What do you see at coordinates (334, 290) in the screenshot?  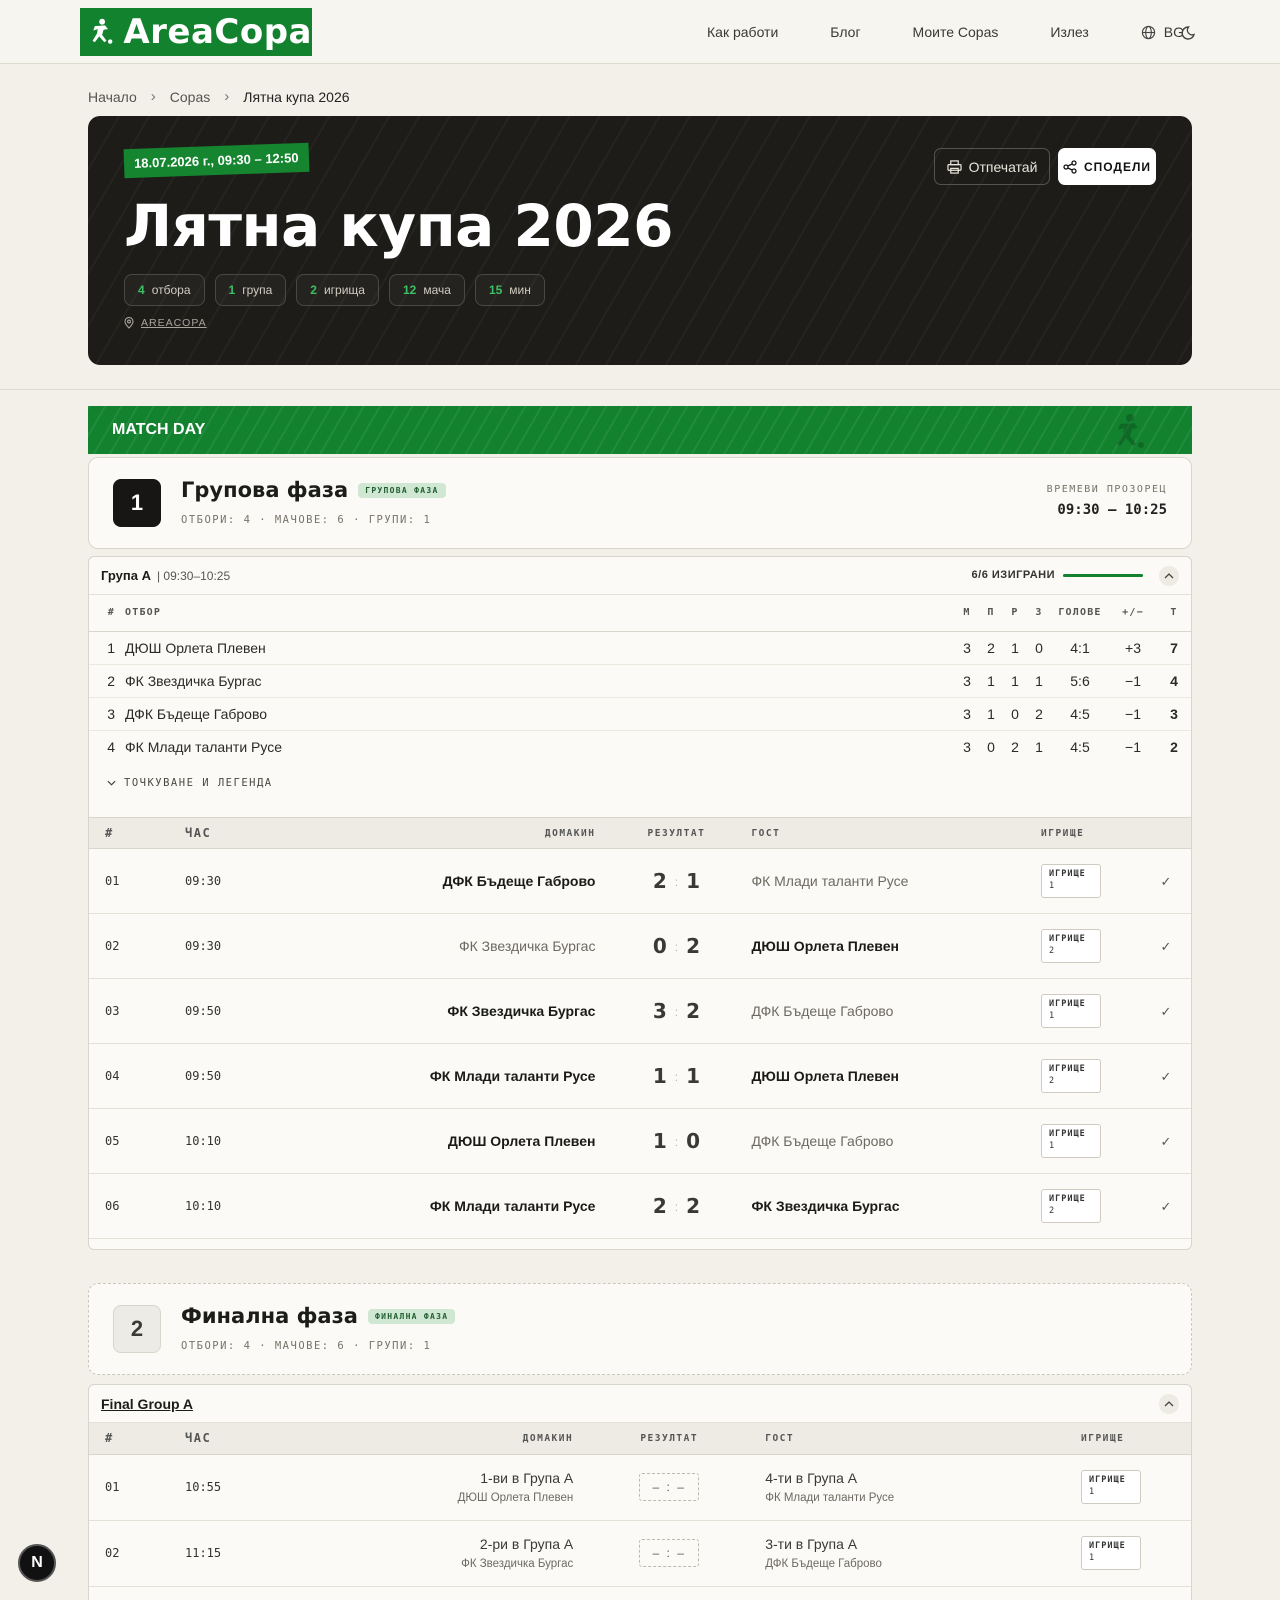 I see `stat-chips: 4 отбора 1 група 2 игрища 12 мача 15 мин` at bounding box center [334, 290].